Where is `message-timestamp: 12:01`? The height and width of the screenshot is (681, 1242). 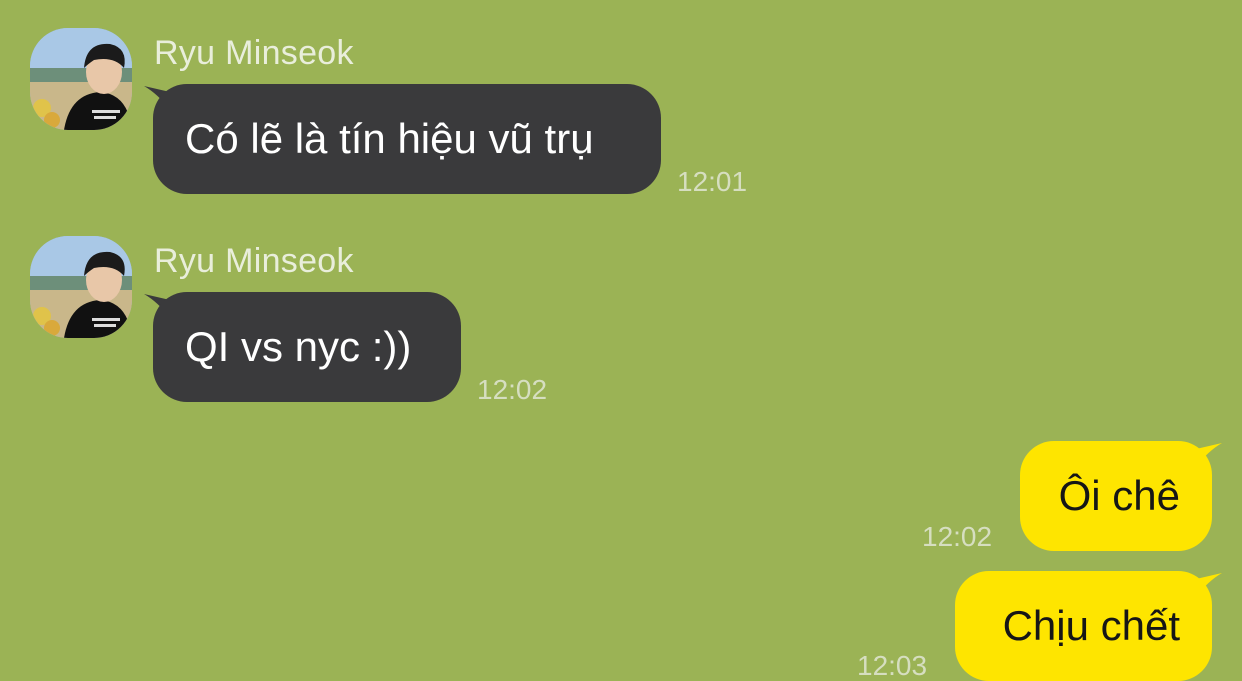 message-timestamp: 12:01 is located at coordinates (712, 181).